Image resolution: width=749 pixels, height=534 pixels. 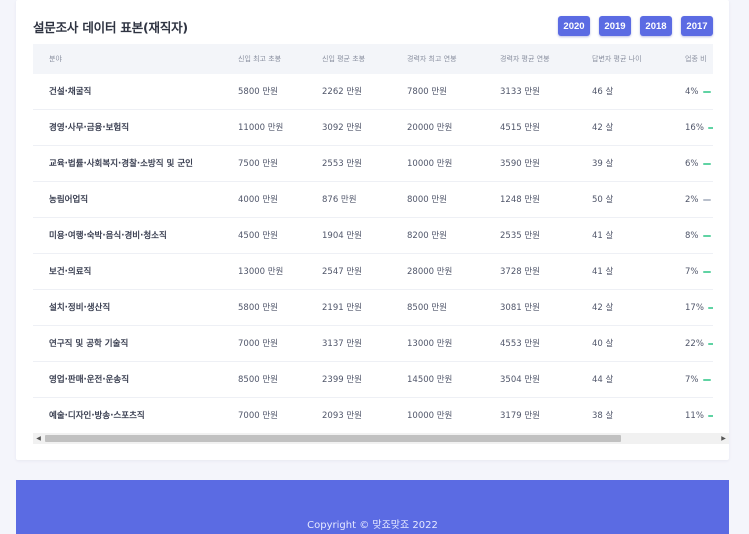 I want to click on cell-exp-max: 10000 만원, so click(x=430, y=416).